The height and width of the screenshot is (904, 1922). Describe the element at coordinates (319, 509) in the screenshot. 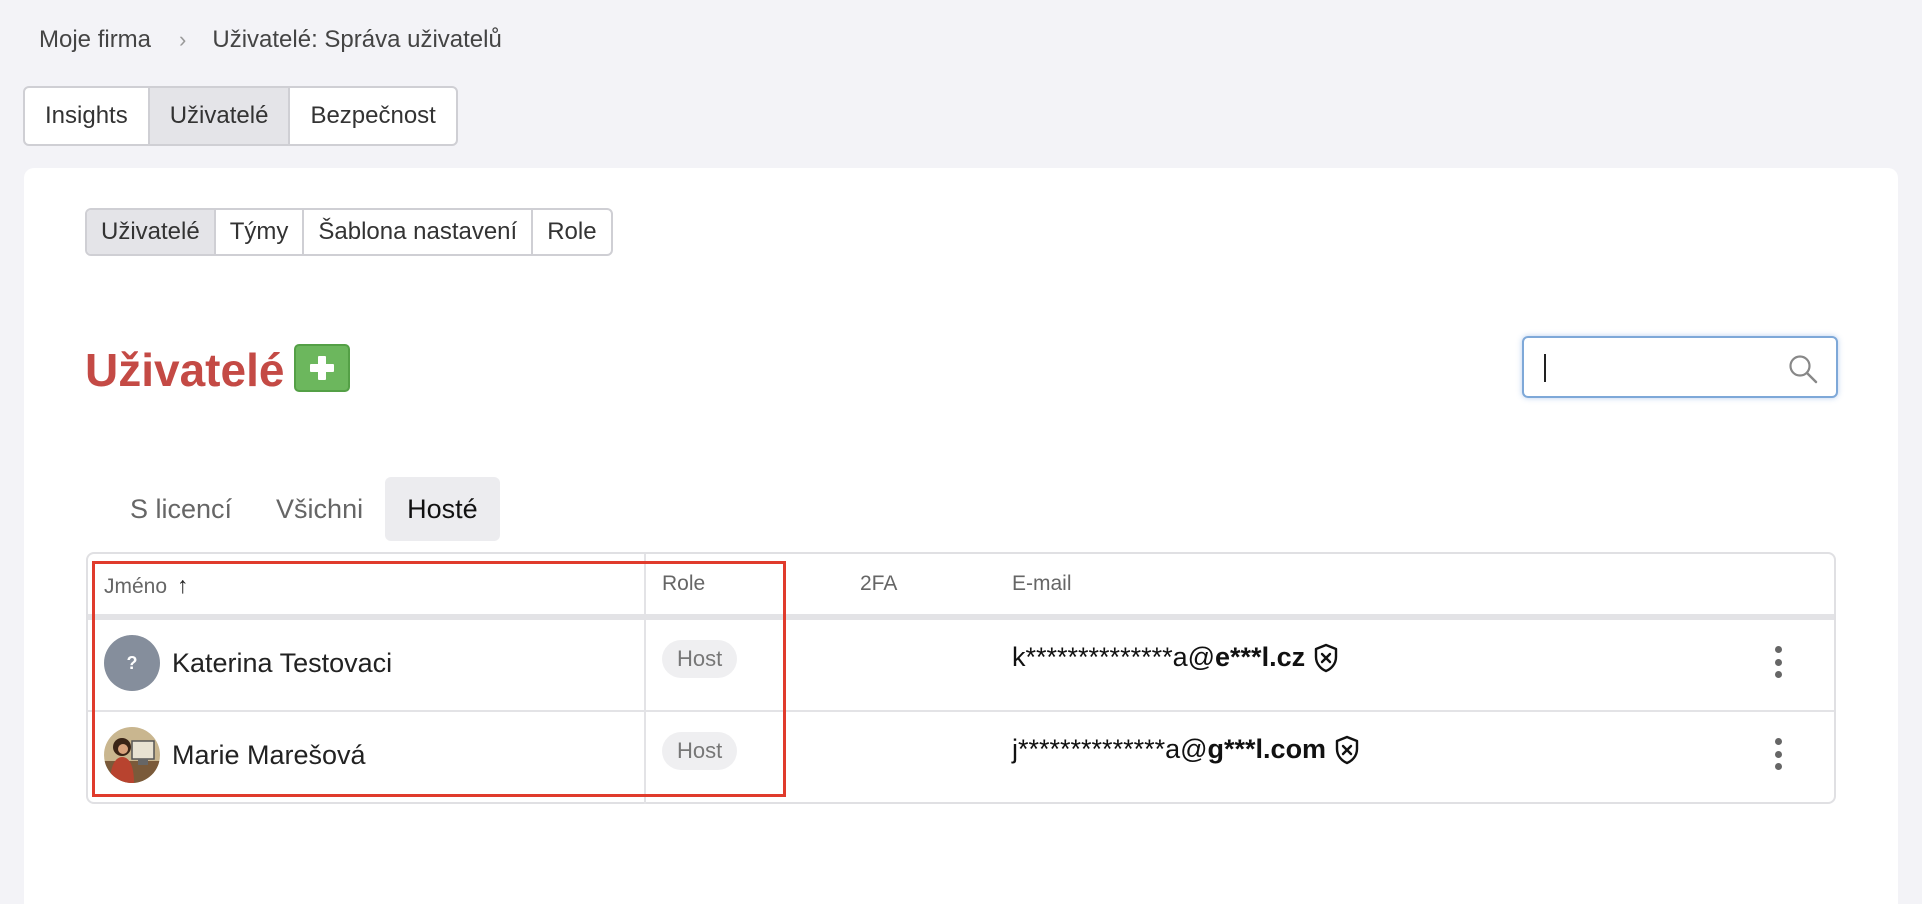

I see `filter-tab-all: Všichni` at that location.